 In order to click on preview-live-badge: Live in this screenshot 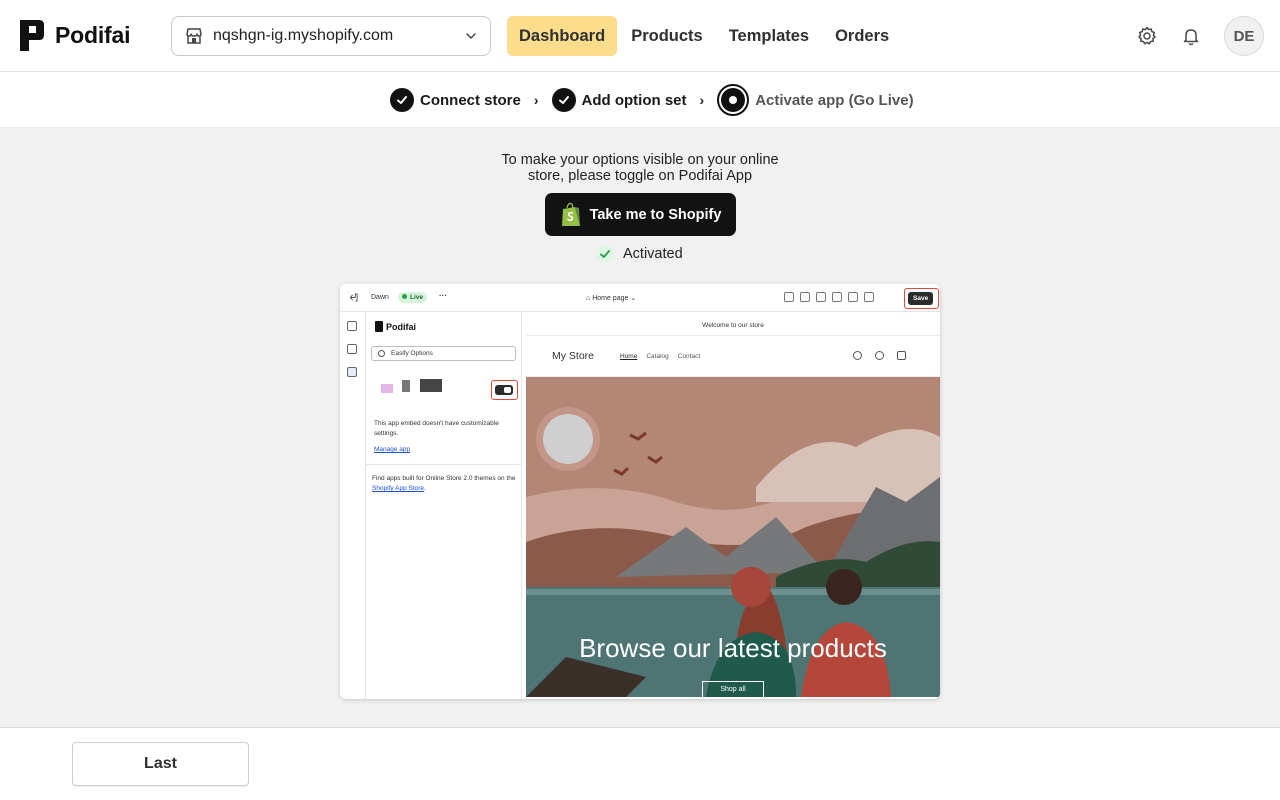, I will do `click(413, 297)`.